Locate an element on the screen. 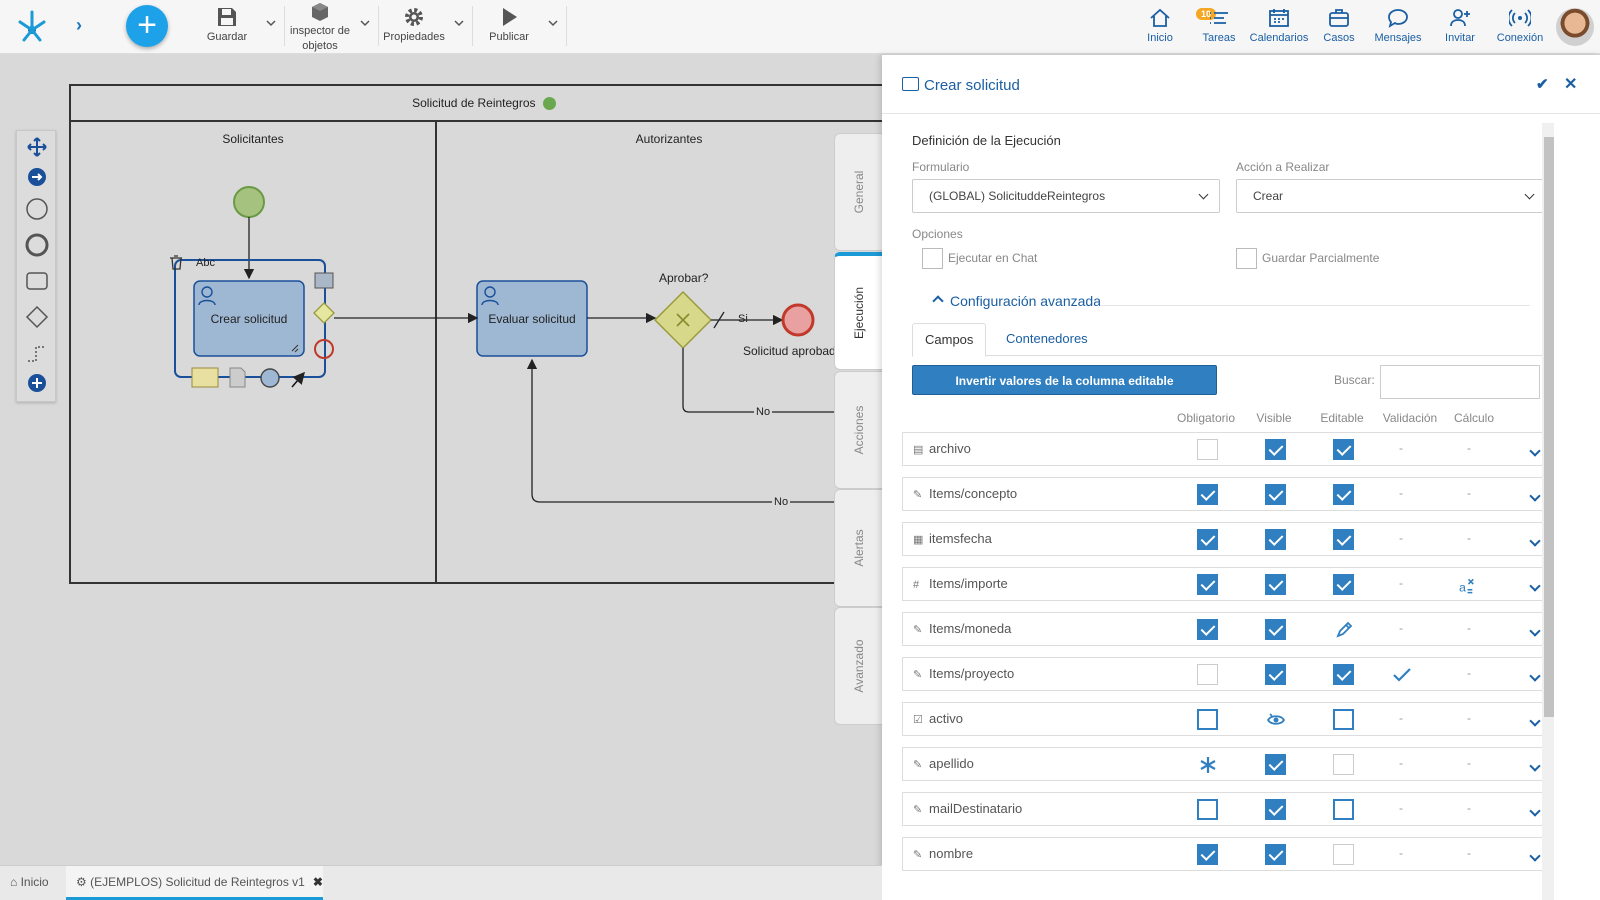  invert-editable-button: Invertir valores de la columna editable is located at coordinates (1064, 380).